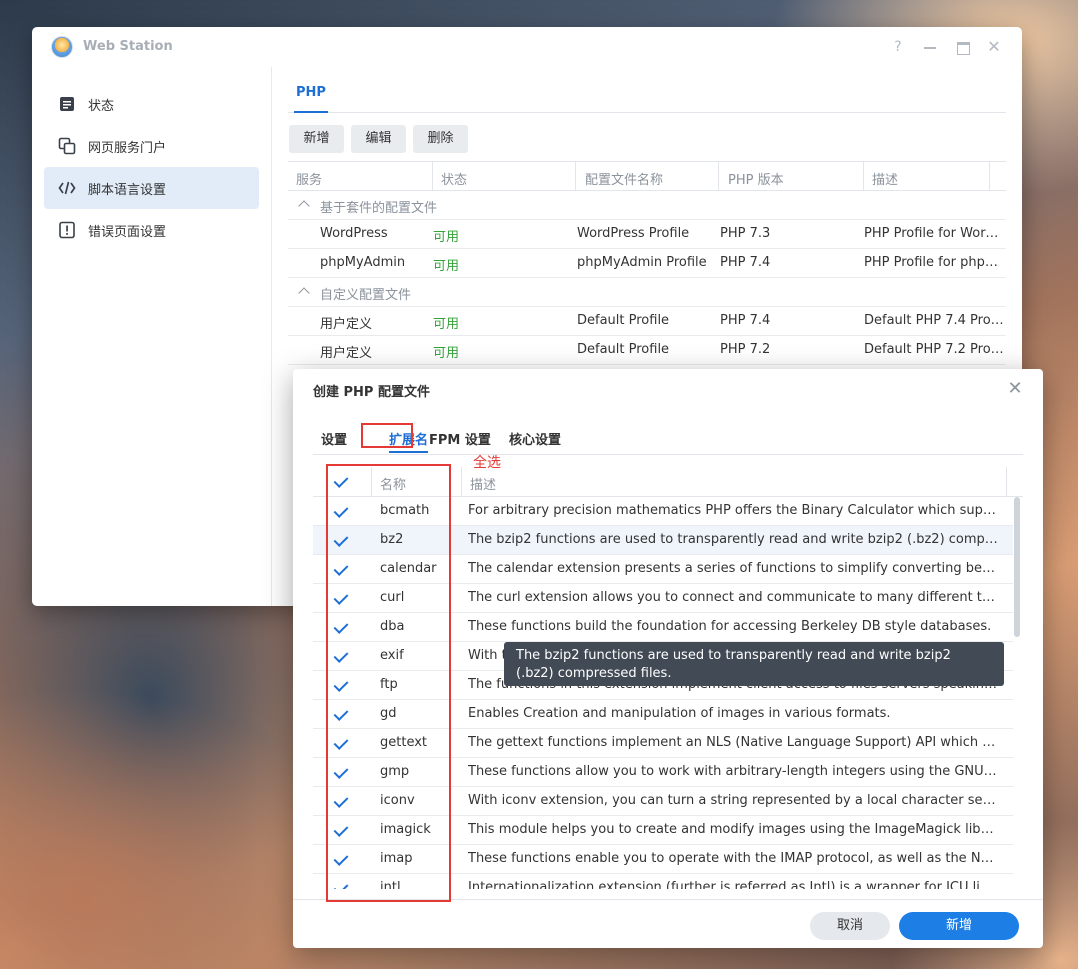  Describe the element at coordinates (647, 205) in the screenshot. I see `group-row-package: 基于套件的配置文件` at that location.